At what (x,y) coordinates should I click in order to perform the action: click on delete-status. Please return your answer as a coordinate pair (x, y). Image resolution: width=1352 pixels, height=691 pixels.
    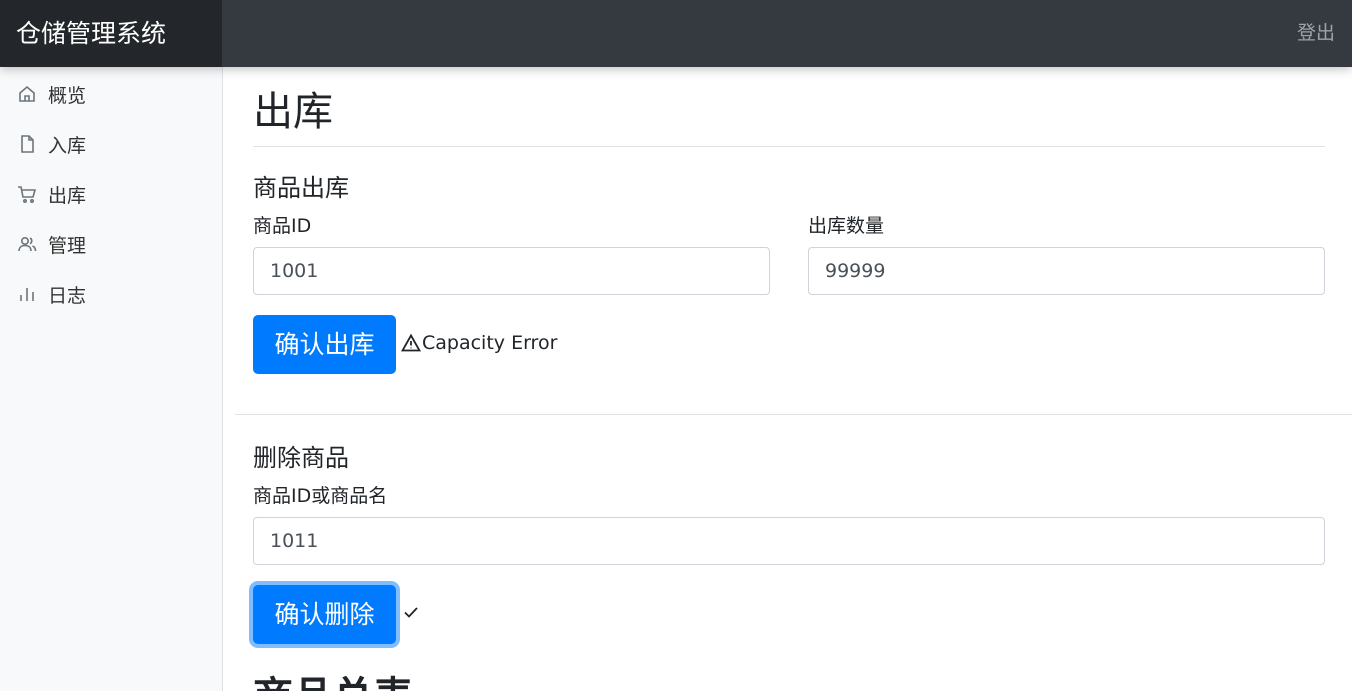
    Looking at the image, I should click on (411, 612).